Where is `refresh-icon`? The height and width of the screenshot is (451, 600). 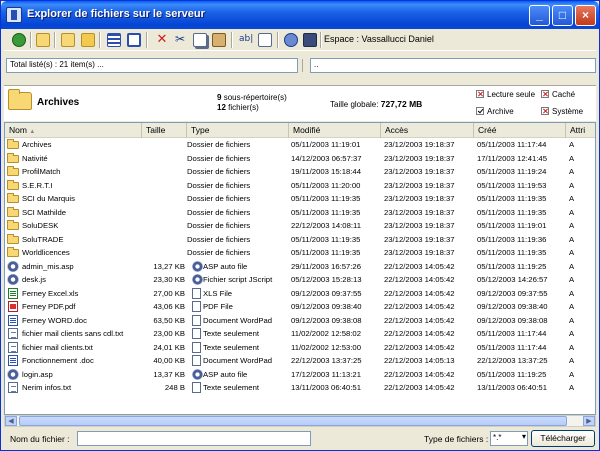
refresh-icon is located at coordinates (19, 40).